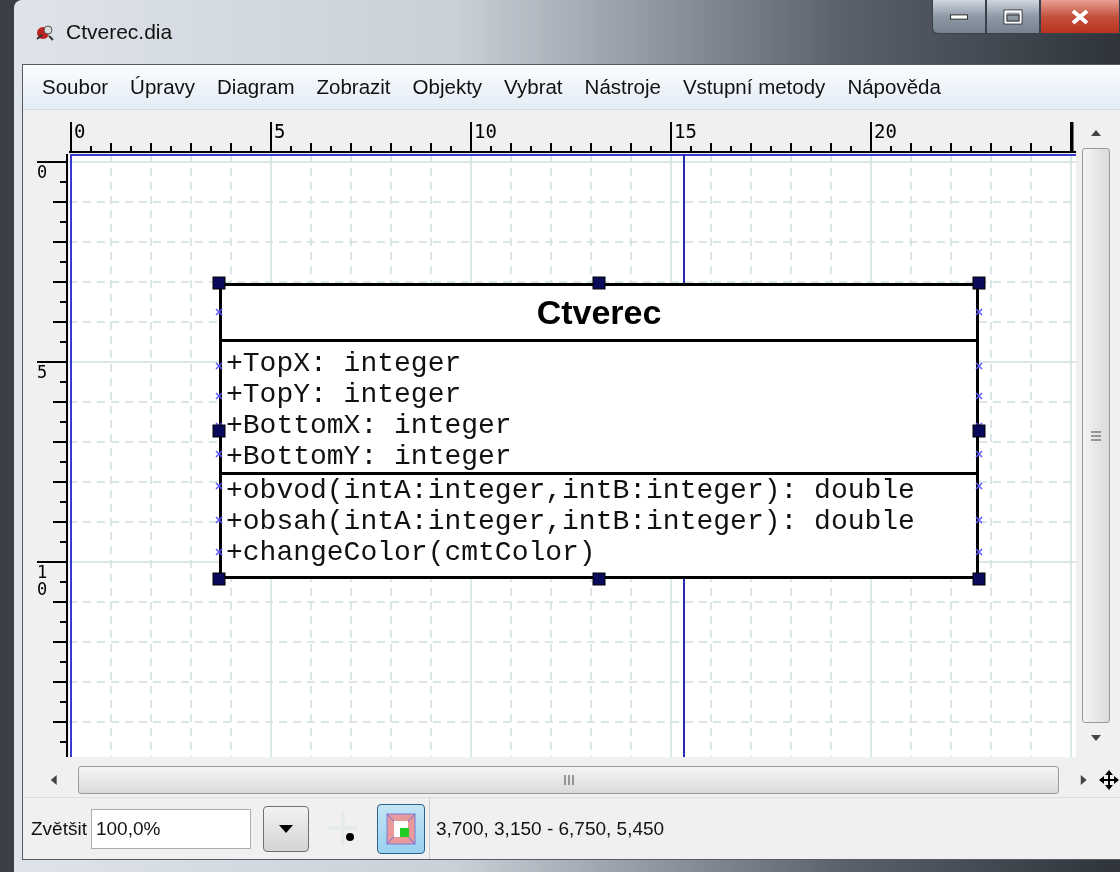  I want to click on maximize-button, so click(1013, 17).